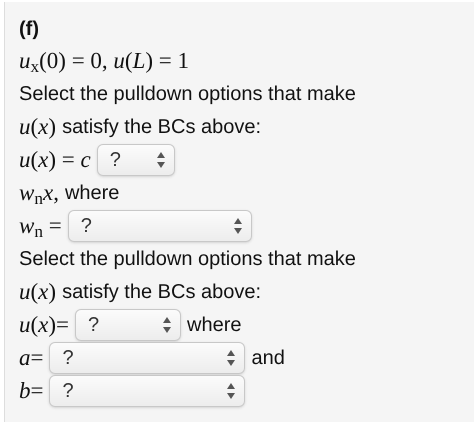  I want to click on math-expression: w$_{n}$ =, so click(40, 226).